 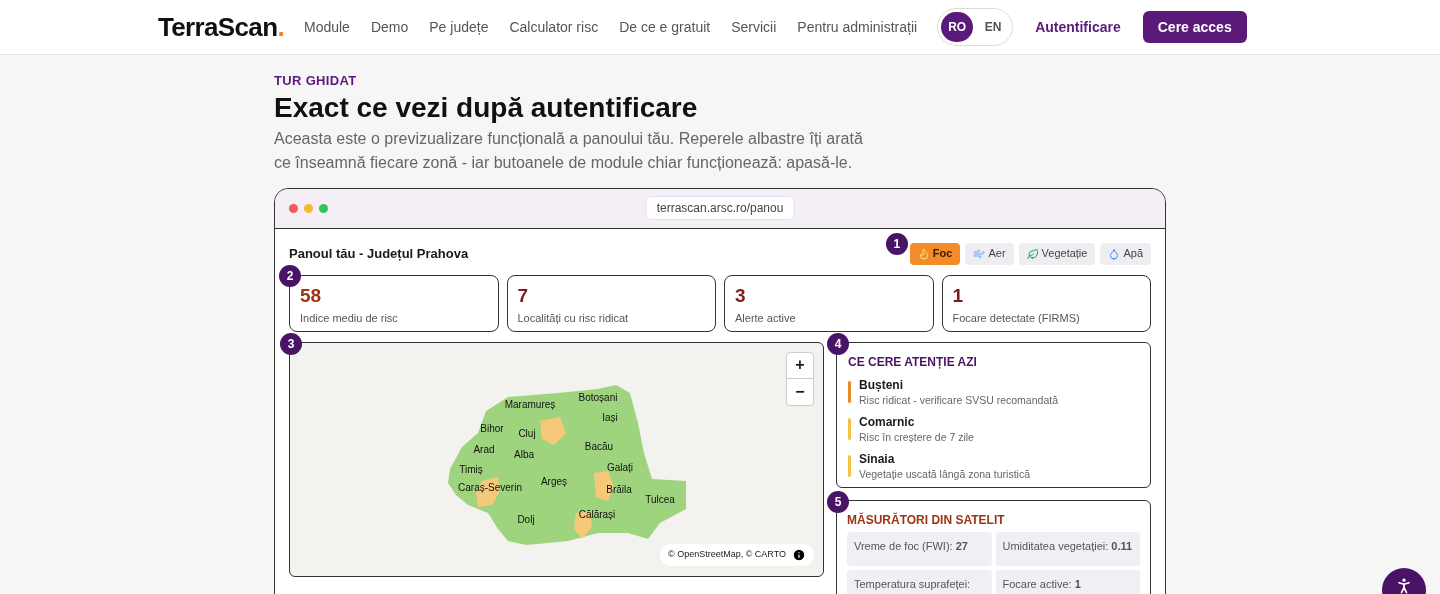 What do you see at coordinates (720, 208) in the screenshot?
I see `address-bar: terrascan.arsc.ro/panou` at bounding box center [720, 208].